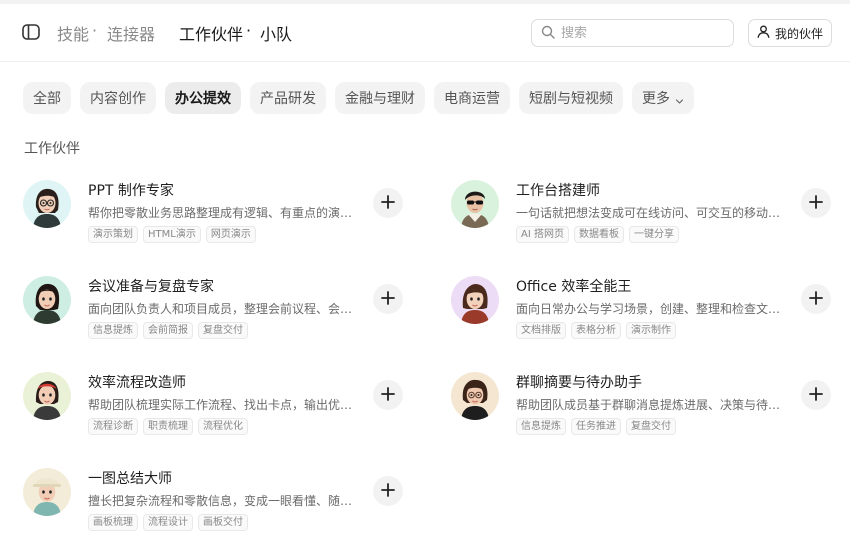  Describe the element at coordinates (656, 99) in the screenshot. I see `tab-label: 更多` at that location.